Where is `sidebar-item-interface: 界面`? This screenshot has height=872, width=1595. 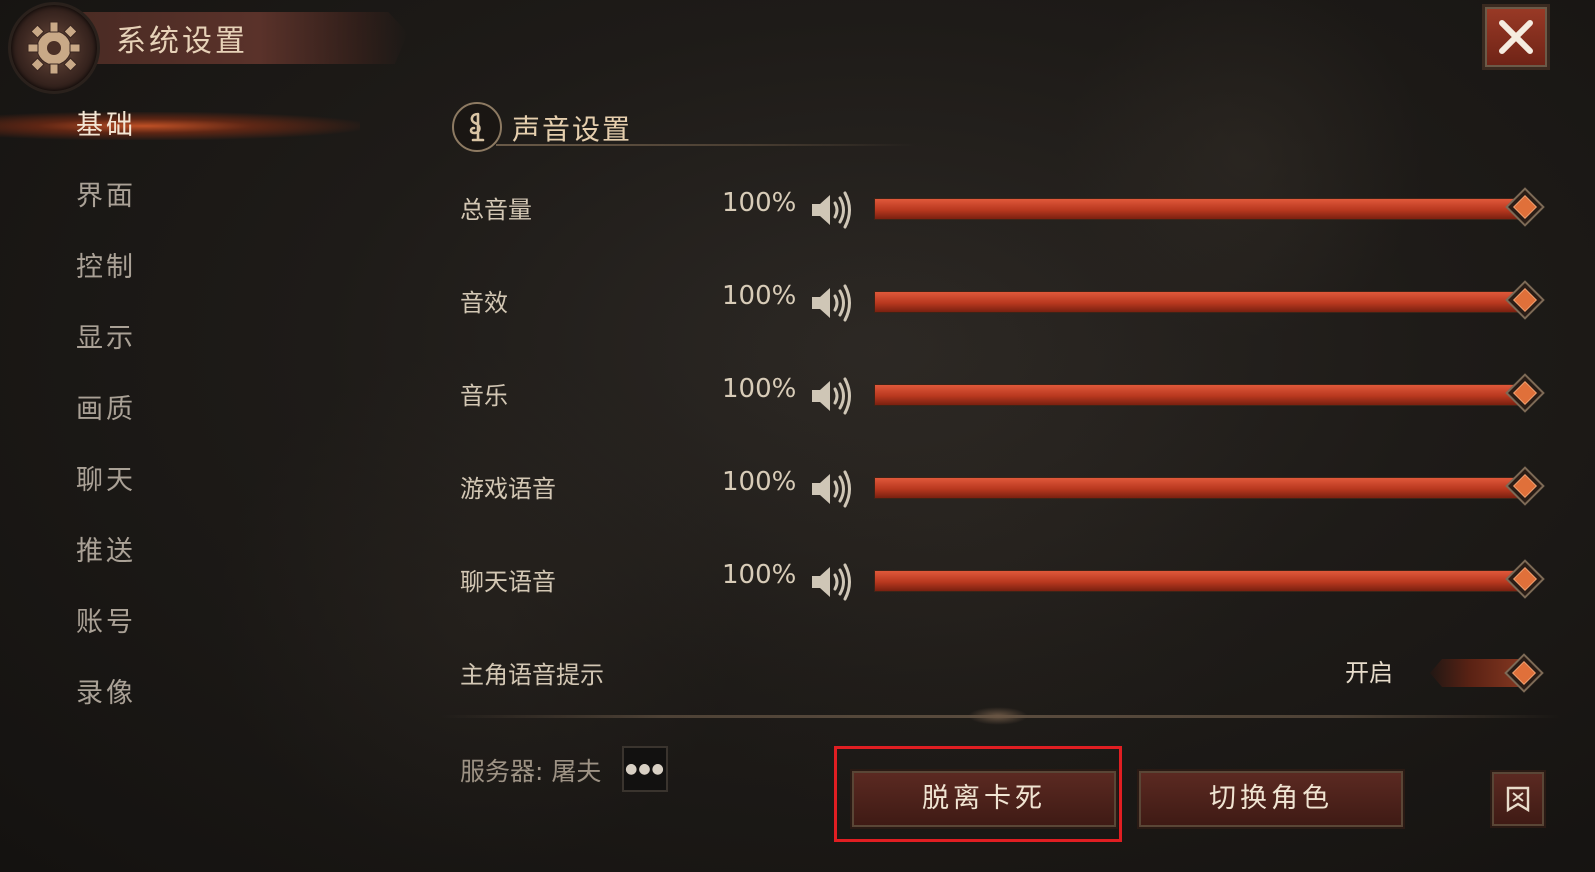
sidebar-item-interface: 界面 is located at coordinates (200, 196).